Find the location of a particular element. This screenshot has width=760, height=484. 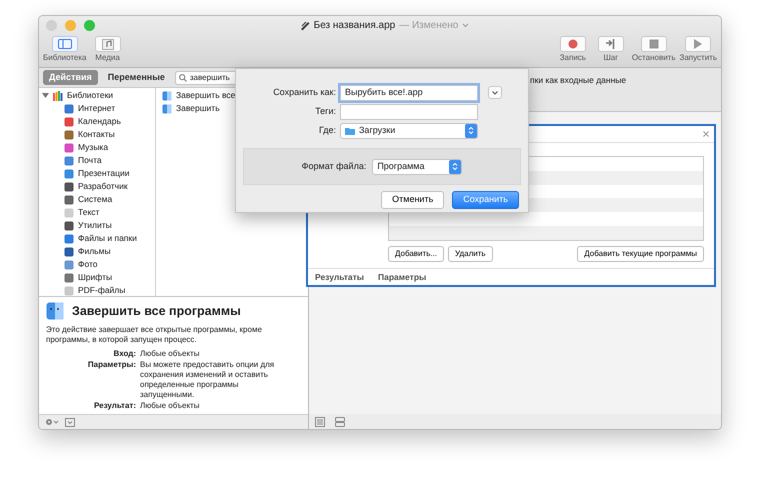

description-title: Завершить все программы is located at coordinates (156, 311).